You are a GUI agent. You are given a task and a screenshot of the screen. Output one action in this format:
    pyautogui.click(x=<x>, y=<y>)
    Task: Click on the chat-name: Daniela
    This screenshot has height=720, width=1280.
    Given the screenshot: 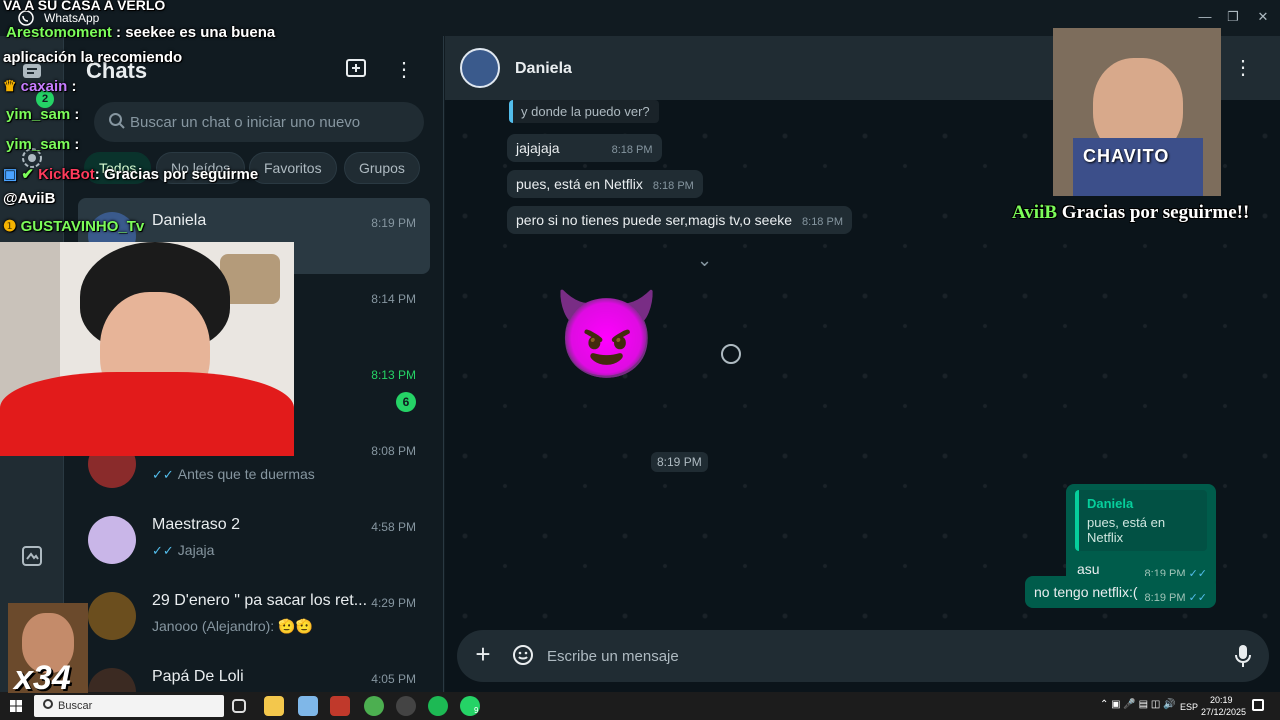 What is the action you would take?
    pyautogui.click(x=179, y=220)
    